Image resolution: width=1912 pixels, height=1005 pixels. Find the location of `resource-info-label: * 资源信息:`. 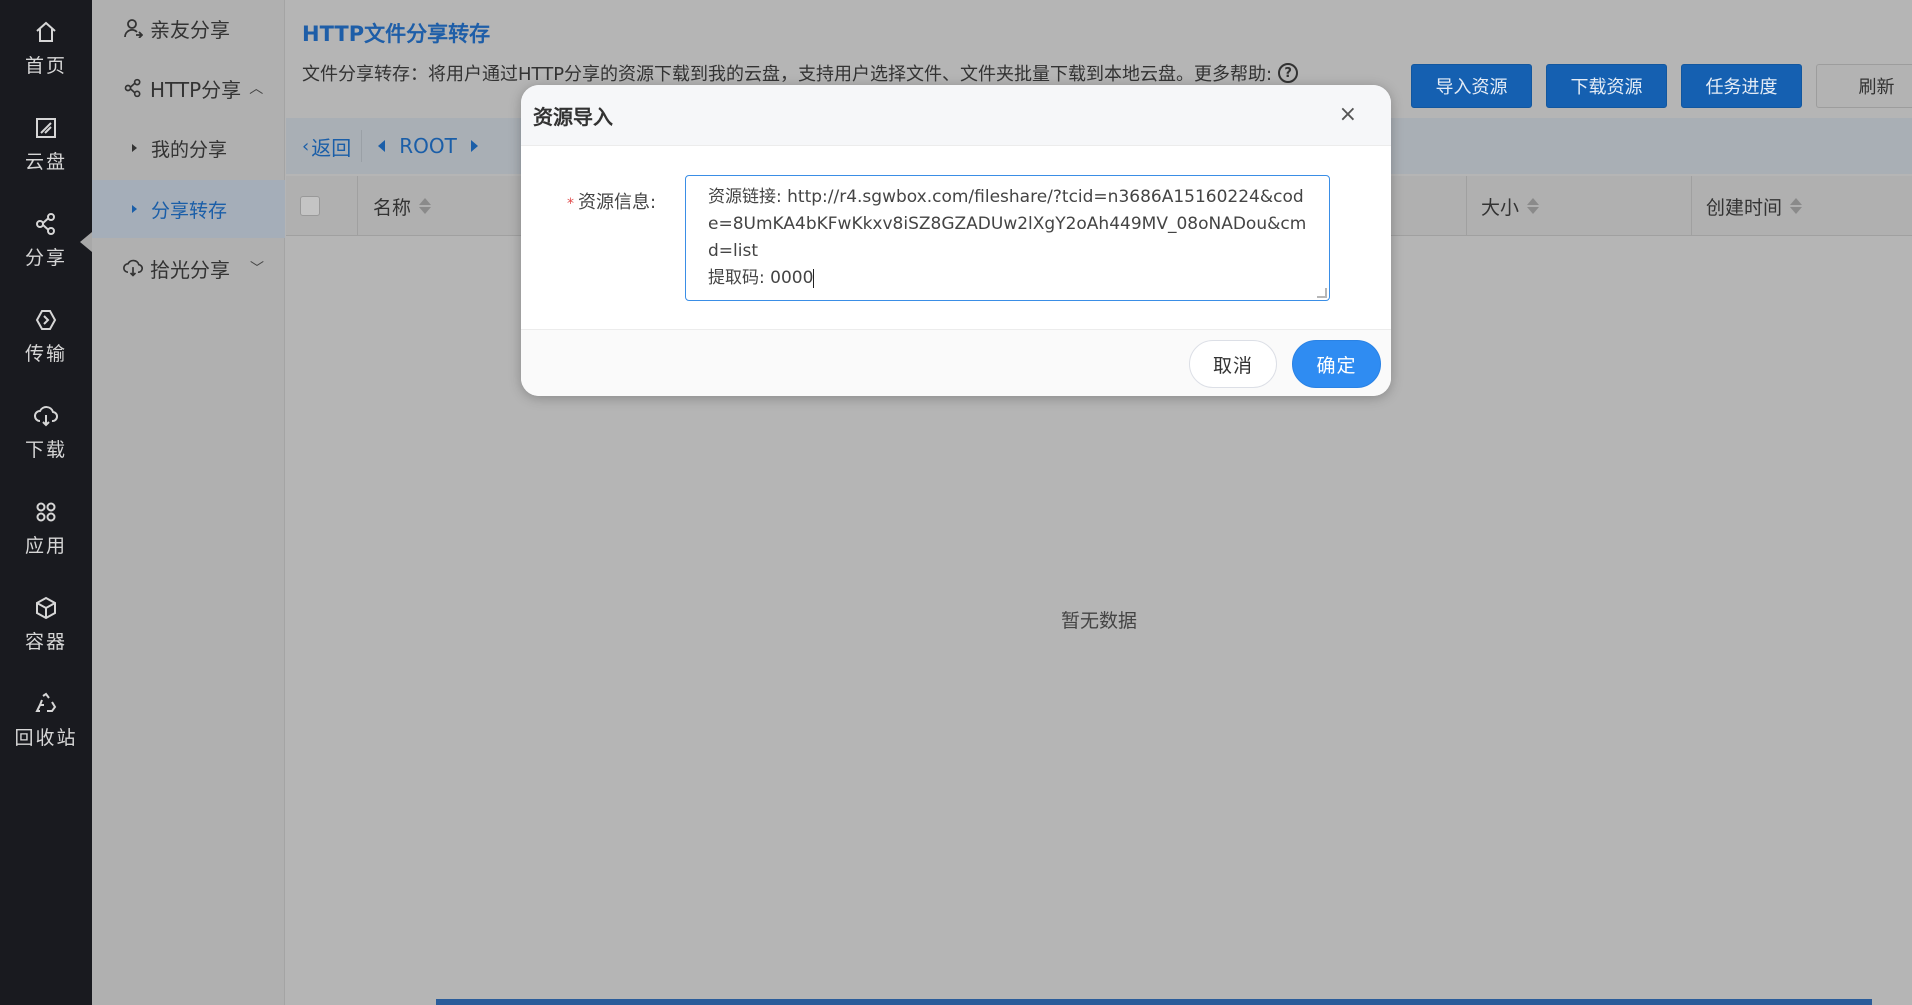

resource-info-label: * 资源信息: is located at coordinates (611, 201).